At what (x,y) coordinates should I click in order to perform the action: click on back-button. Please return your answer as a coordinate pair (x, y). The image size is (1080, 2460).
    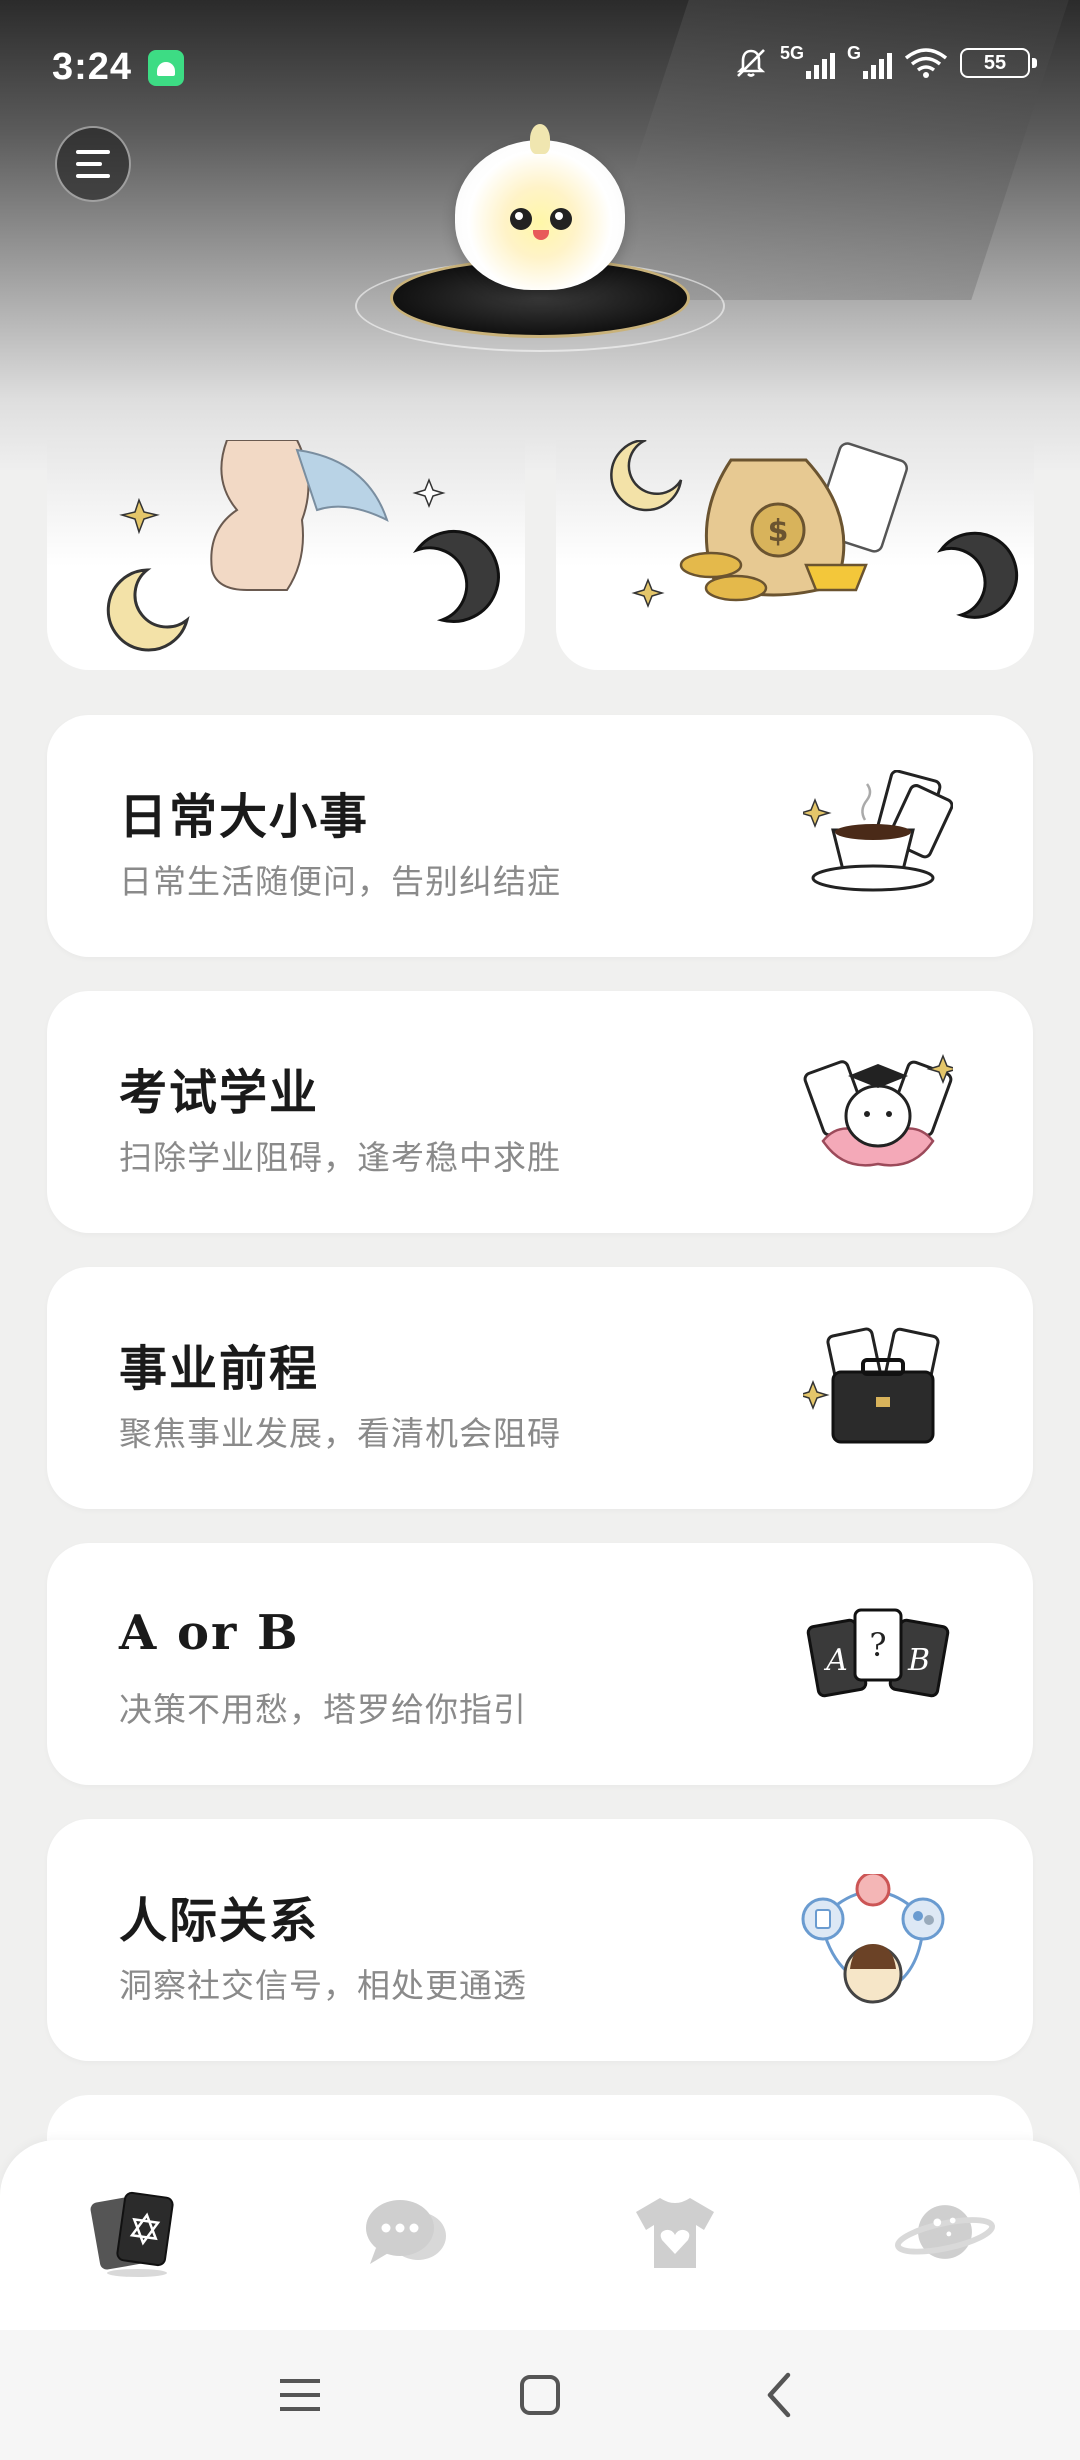
    Looking at the image, I should click on (780, 2395).